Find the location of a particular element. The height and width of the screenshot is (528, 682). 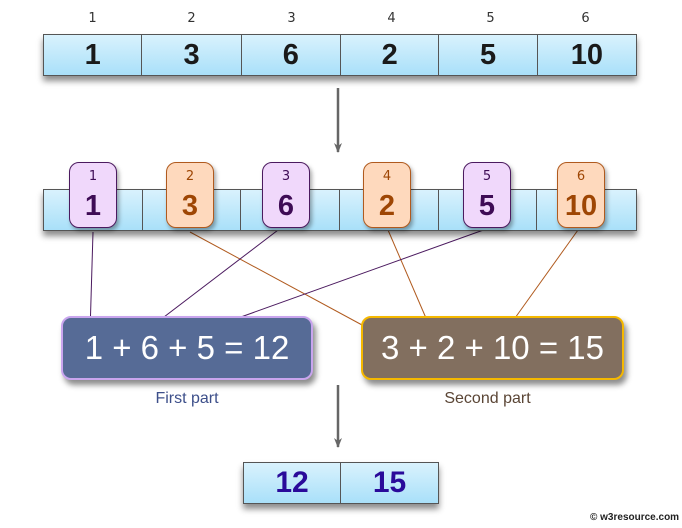

card-index: 6 is located at coordinates (581, 176).